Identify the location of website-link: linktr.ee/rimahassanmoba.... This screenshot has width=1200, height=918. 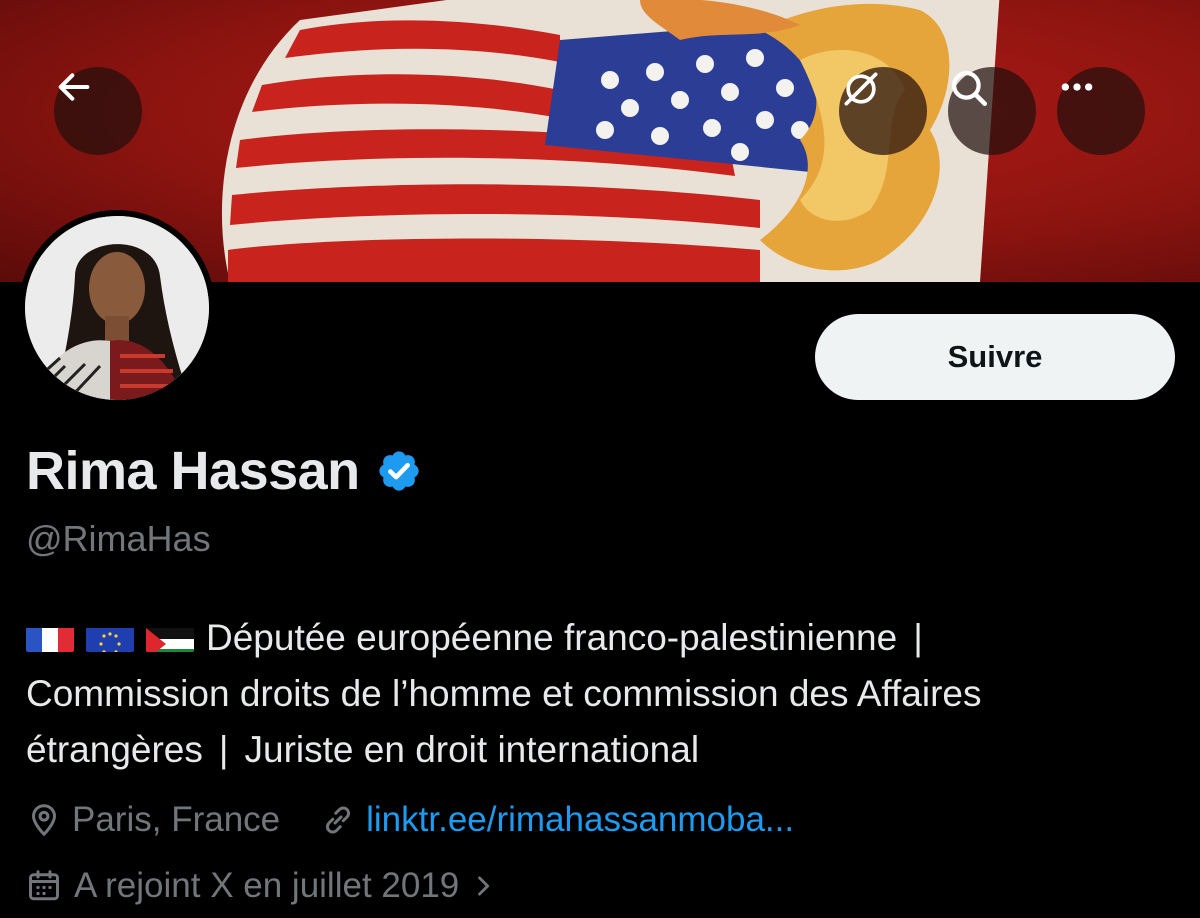
(580, 820).